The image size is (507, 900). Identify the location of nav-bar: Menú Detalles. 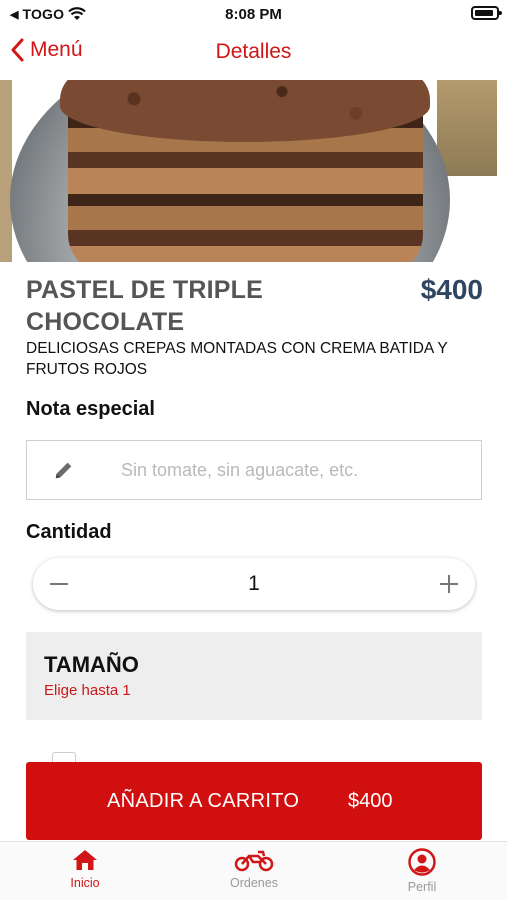
(253, 53).